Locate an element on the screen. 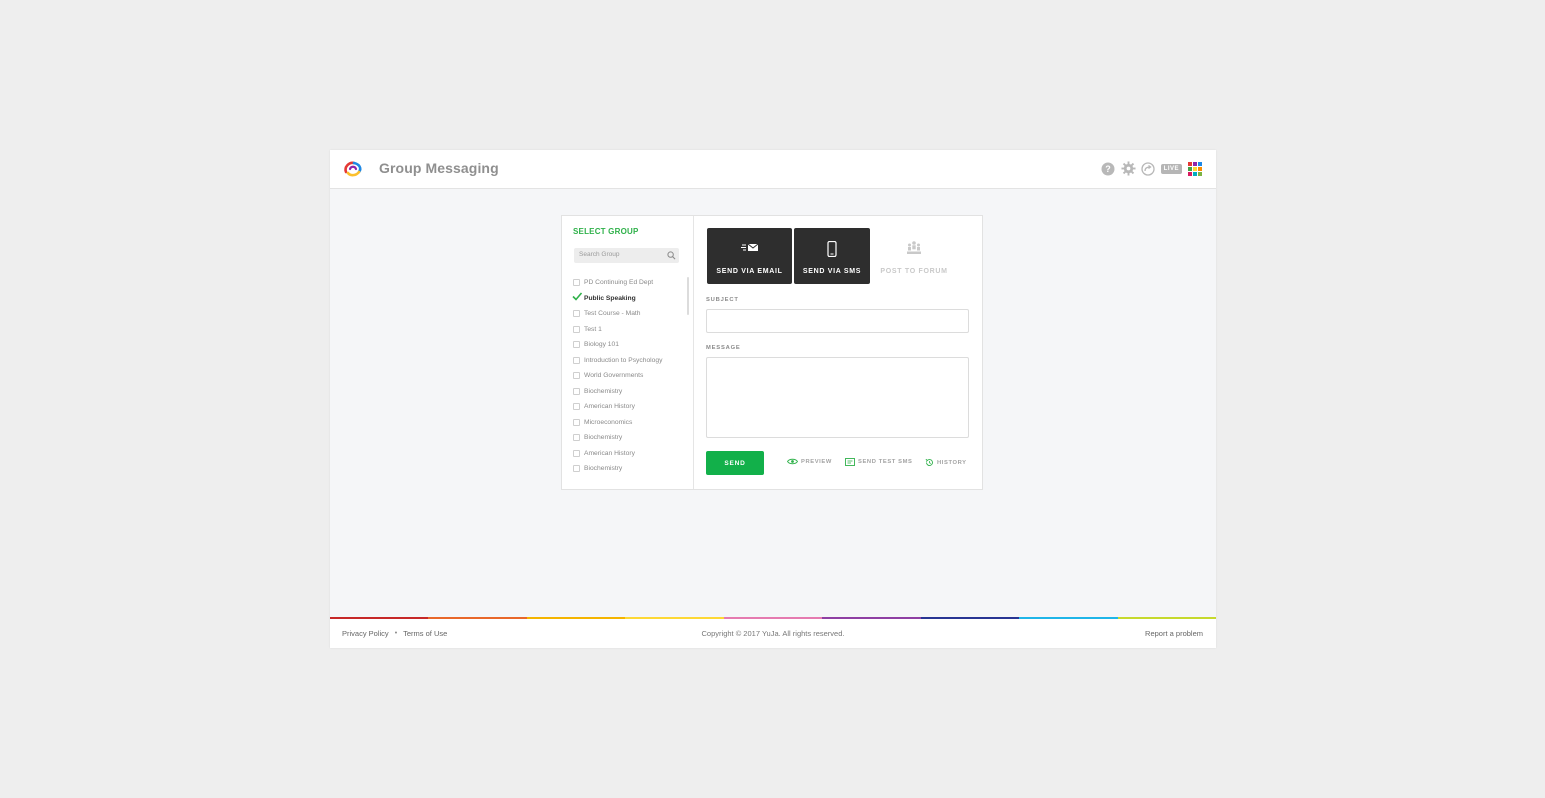 This screenshot has height=798, width=1545. search-placeholder: Search Group is located at coordinates (599, 254).